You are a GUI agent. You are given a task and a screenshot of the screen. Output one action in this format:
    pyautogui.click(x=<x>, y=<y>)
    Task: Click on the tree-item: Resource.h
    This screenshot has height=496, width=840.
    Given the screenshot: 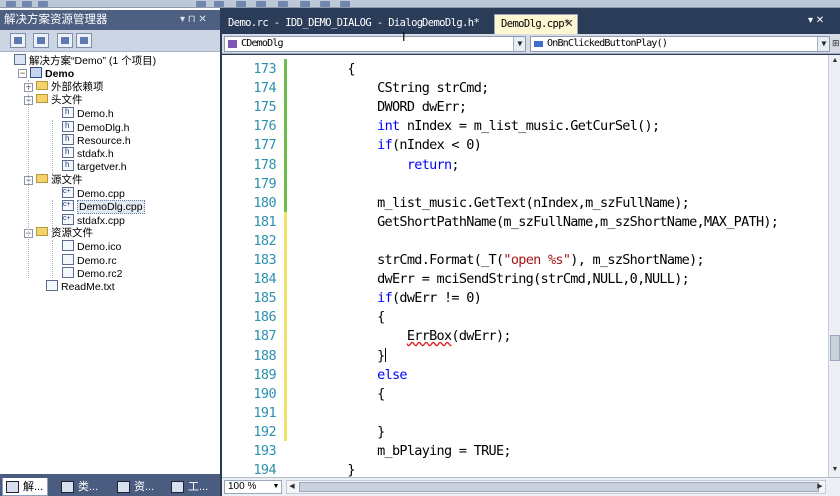 What is the action you would take?
    pyautogui.click(x=96, y=139)
    